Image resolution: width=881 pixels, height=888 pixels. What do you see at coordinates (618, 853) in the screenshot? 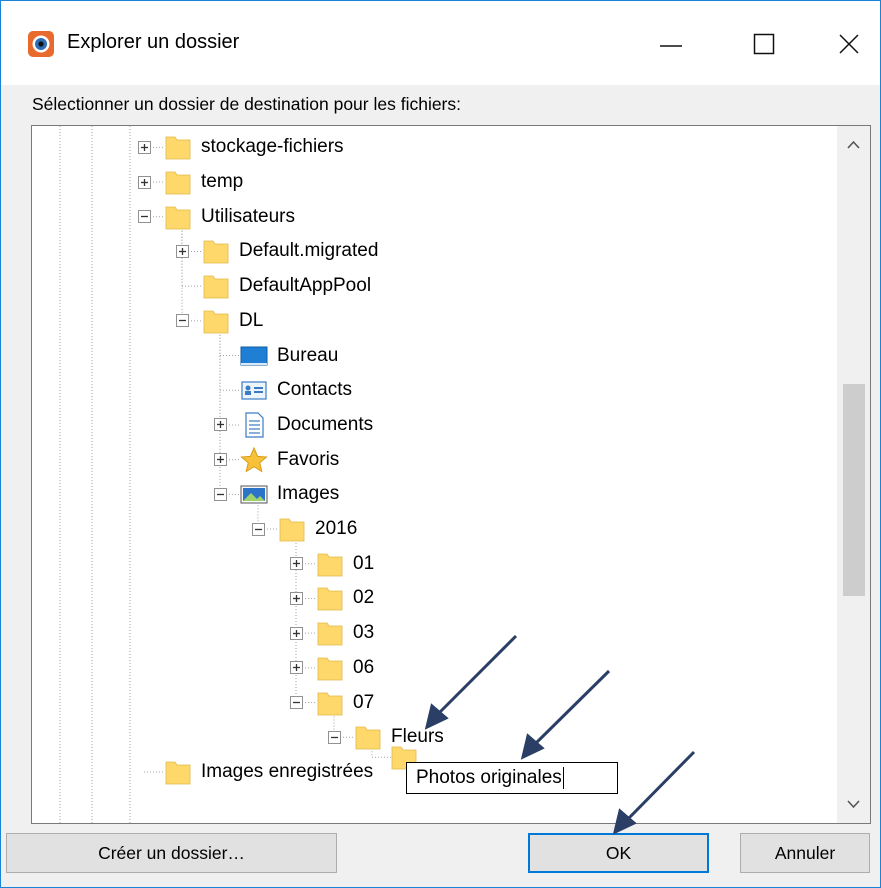
I see `ok-button: OK` at bounding box center [618, 853].